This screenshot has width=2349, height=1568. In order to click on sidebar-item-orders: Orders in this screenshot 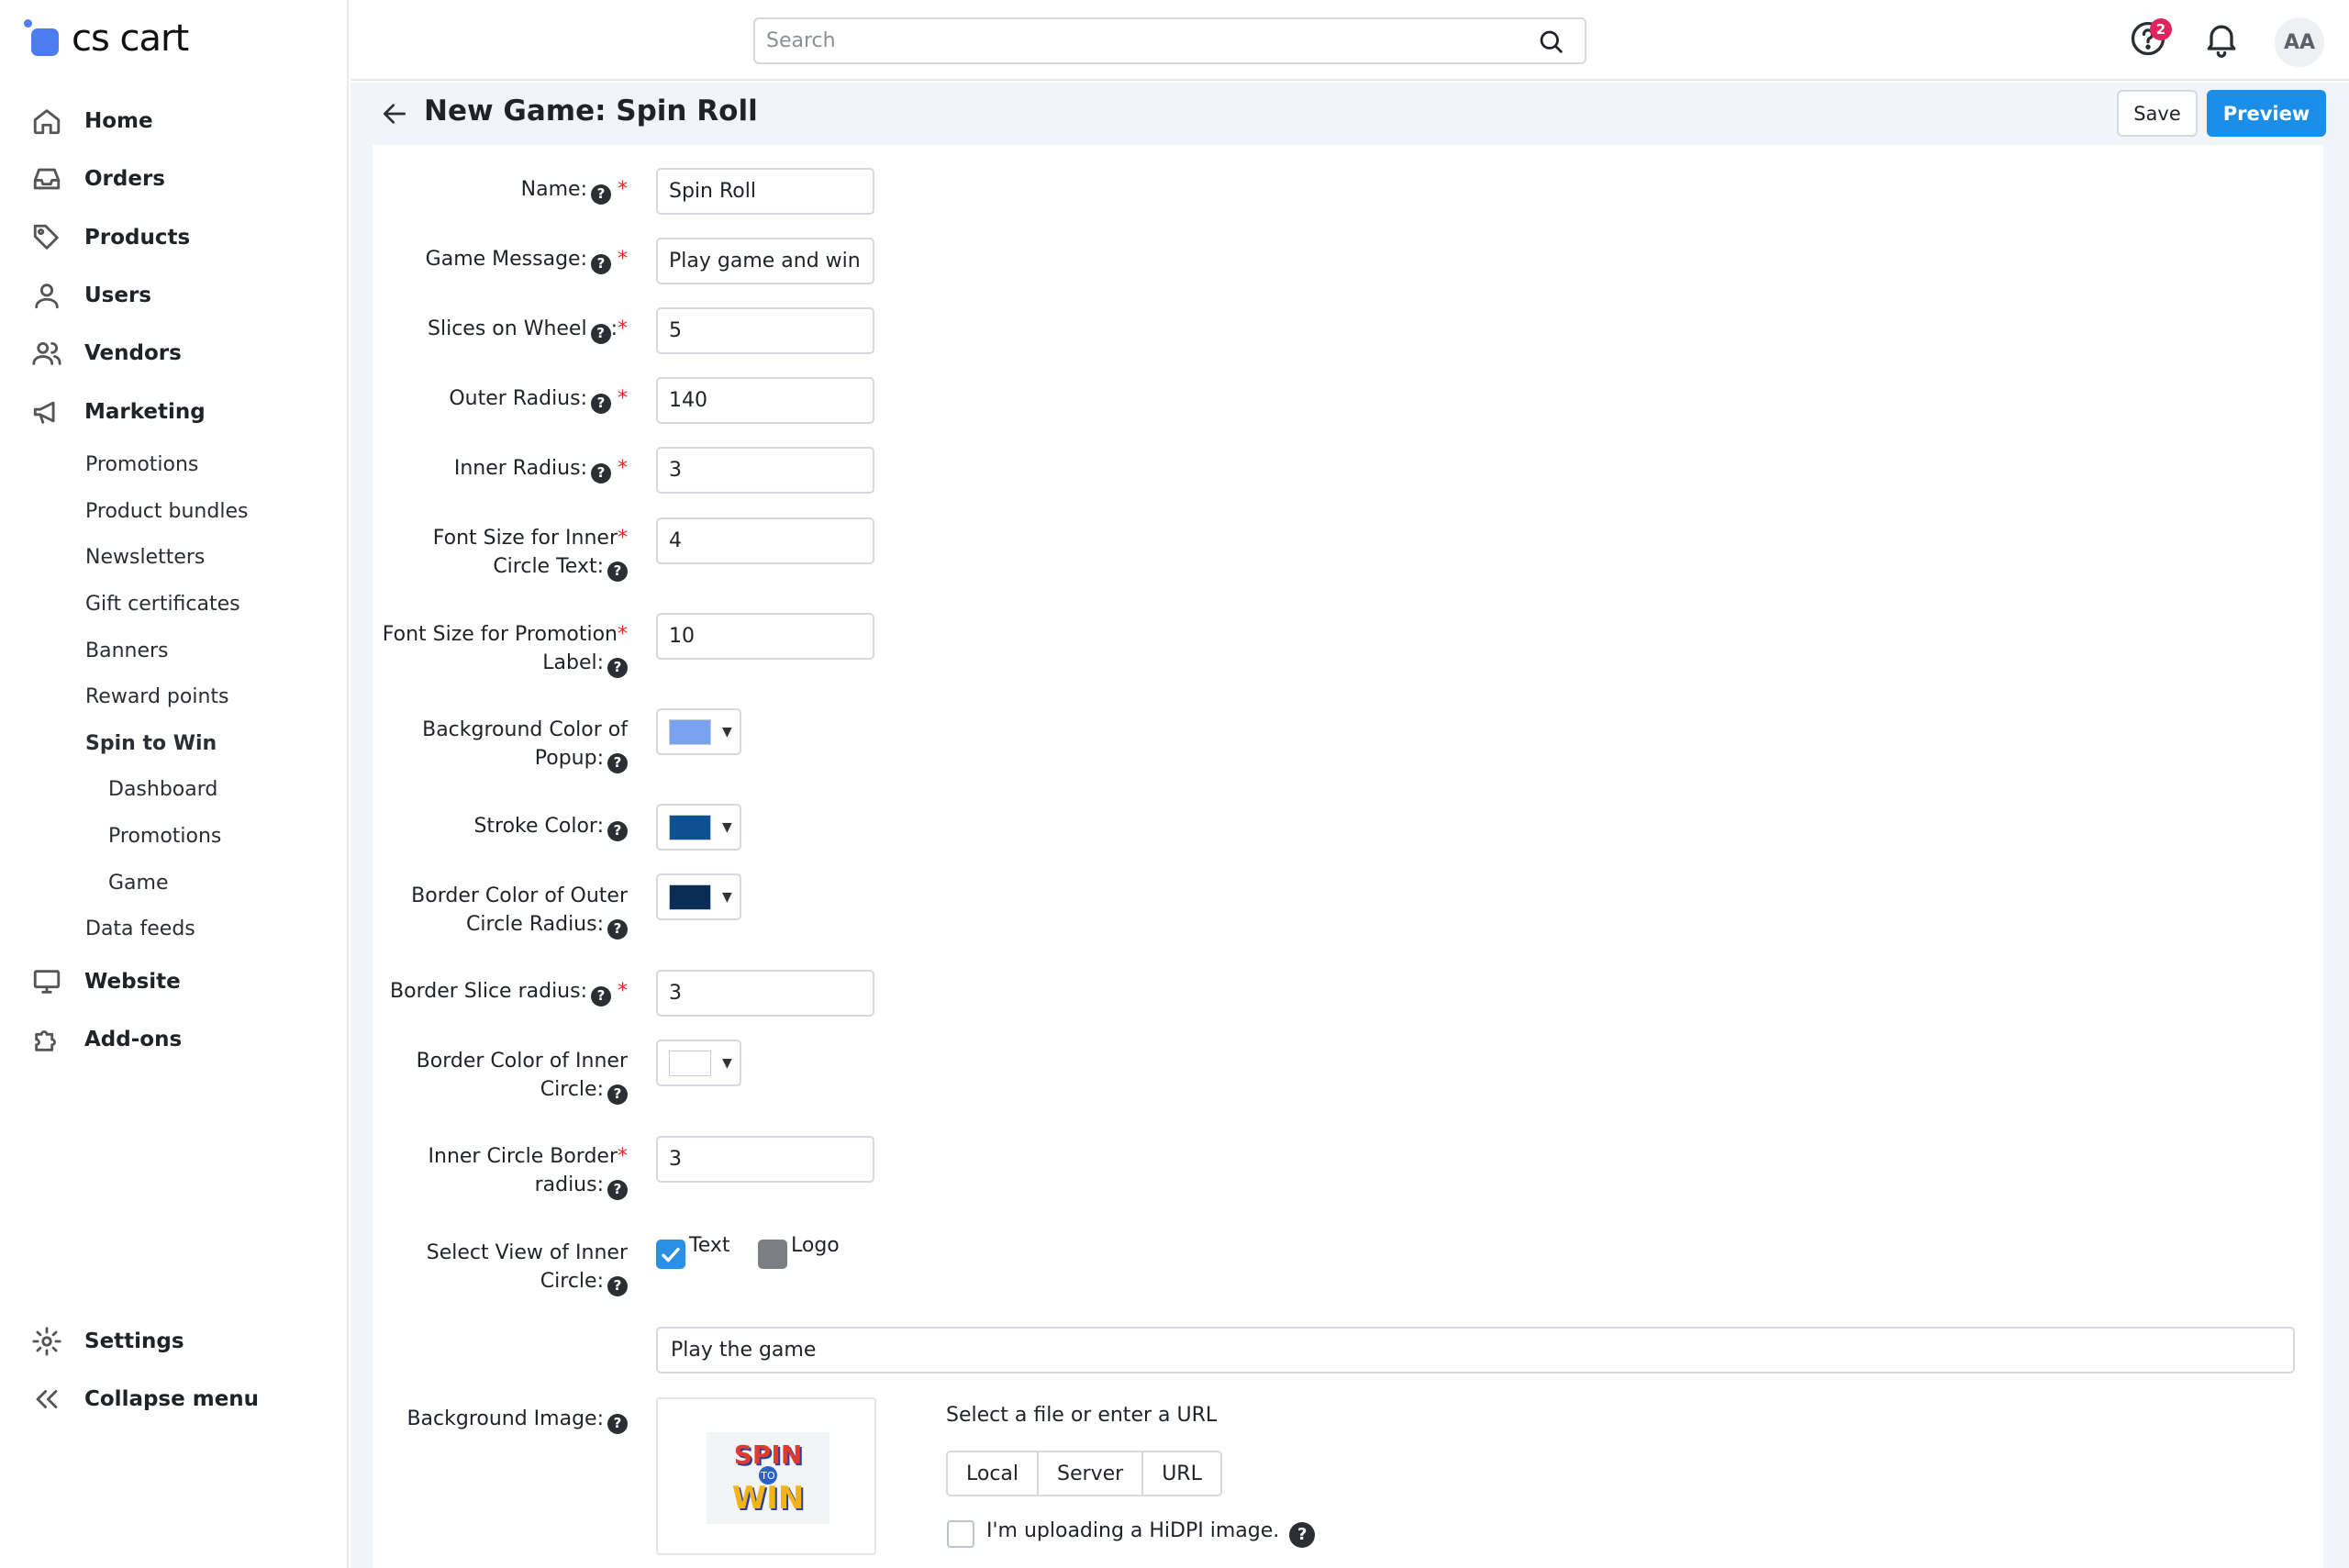, I will do `click(98, 179)`.